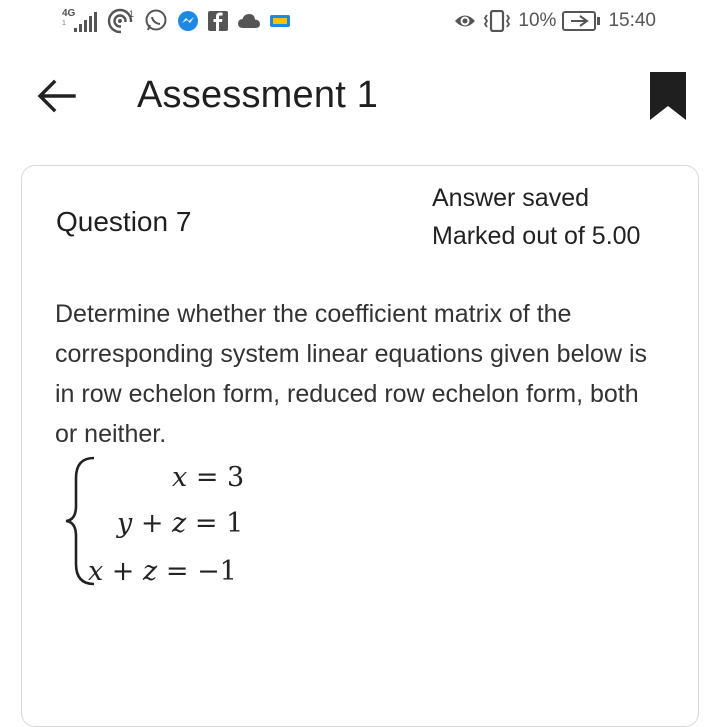 The height and width of the screenshot is (727, 720). I want to click on status-right: 10% 15:40, so click(555, 21).